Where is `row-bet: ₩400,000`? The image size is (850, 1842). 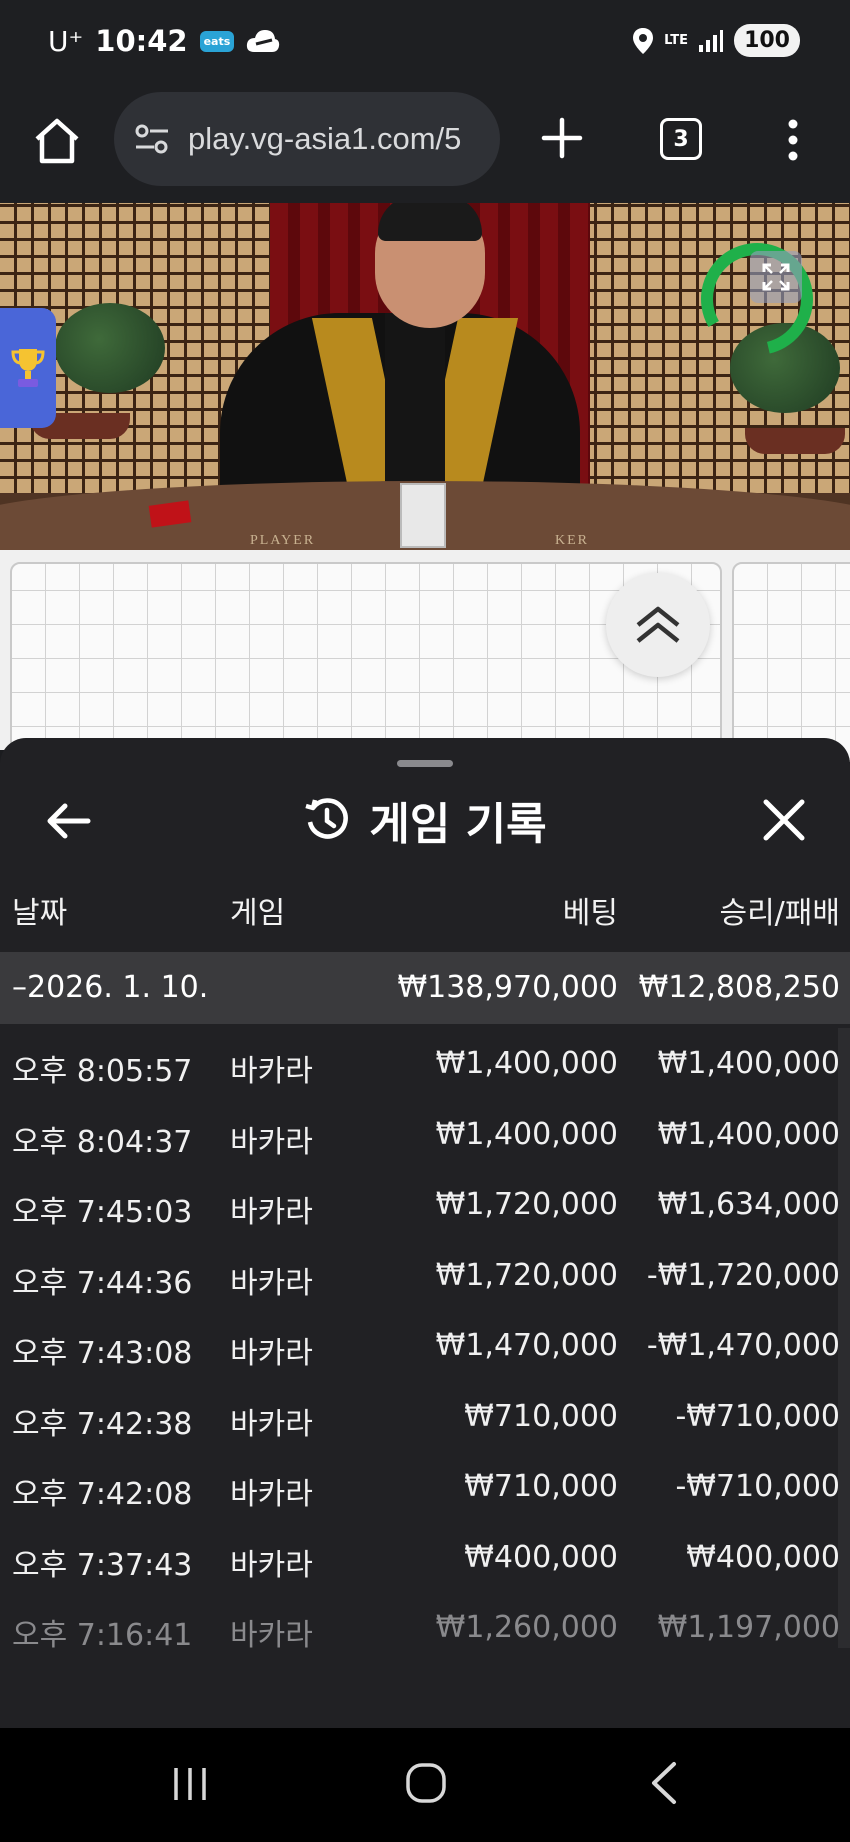
row-bet: ₩400,000 is located at coordinates (541, 1557).